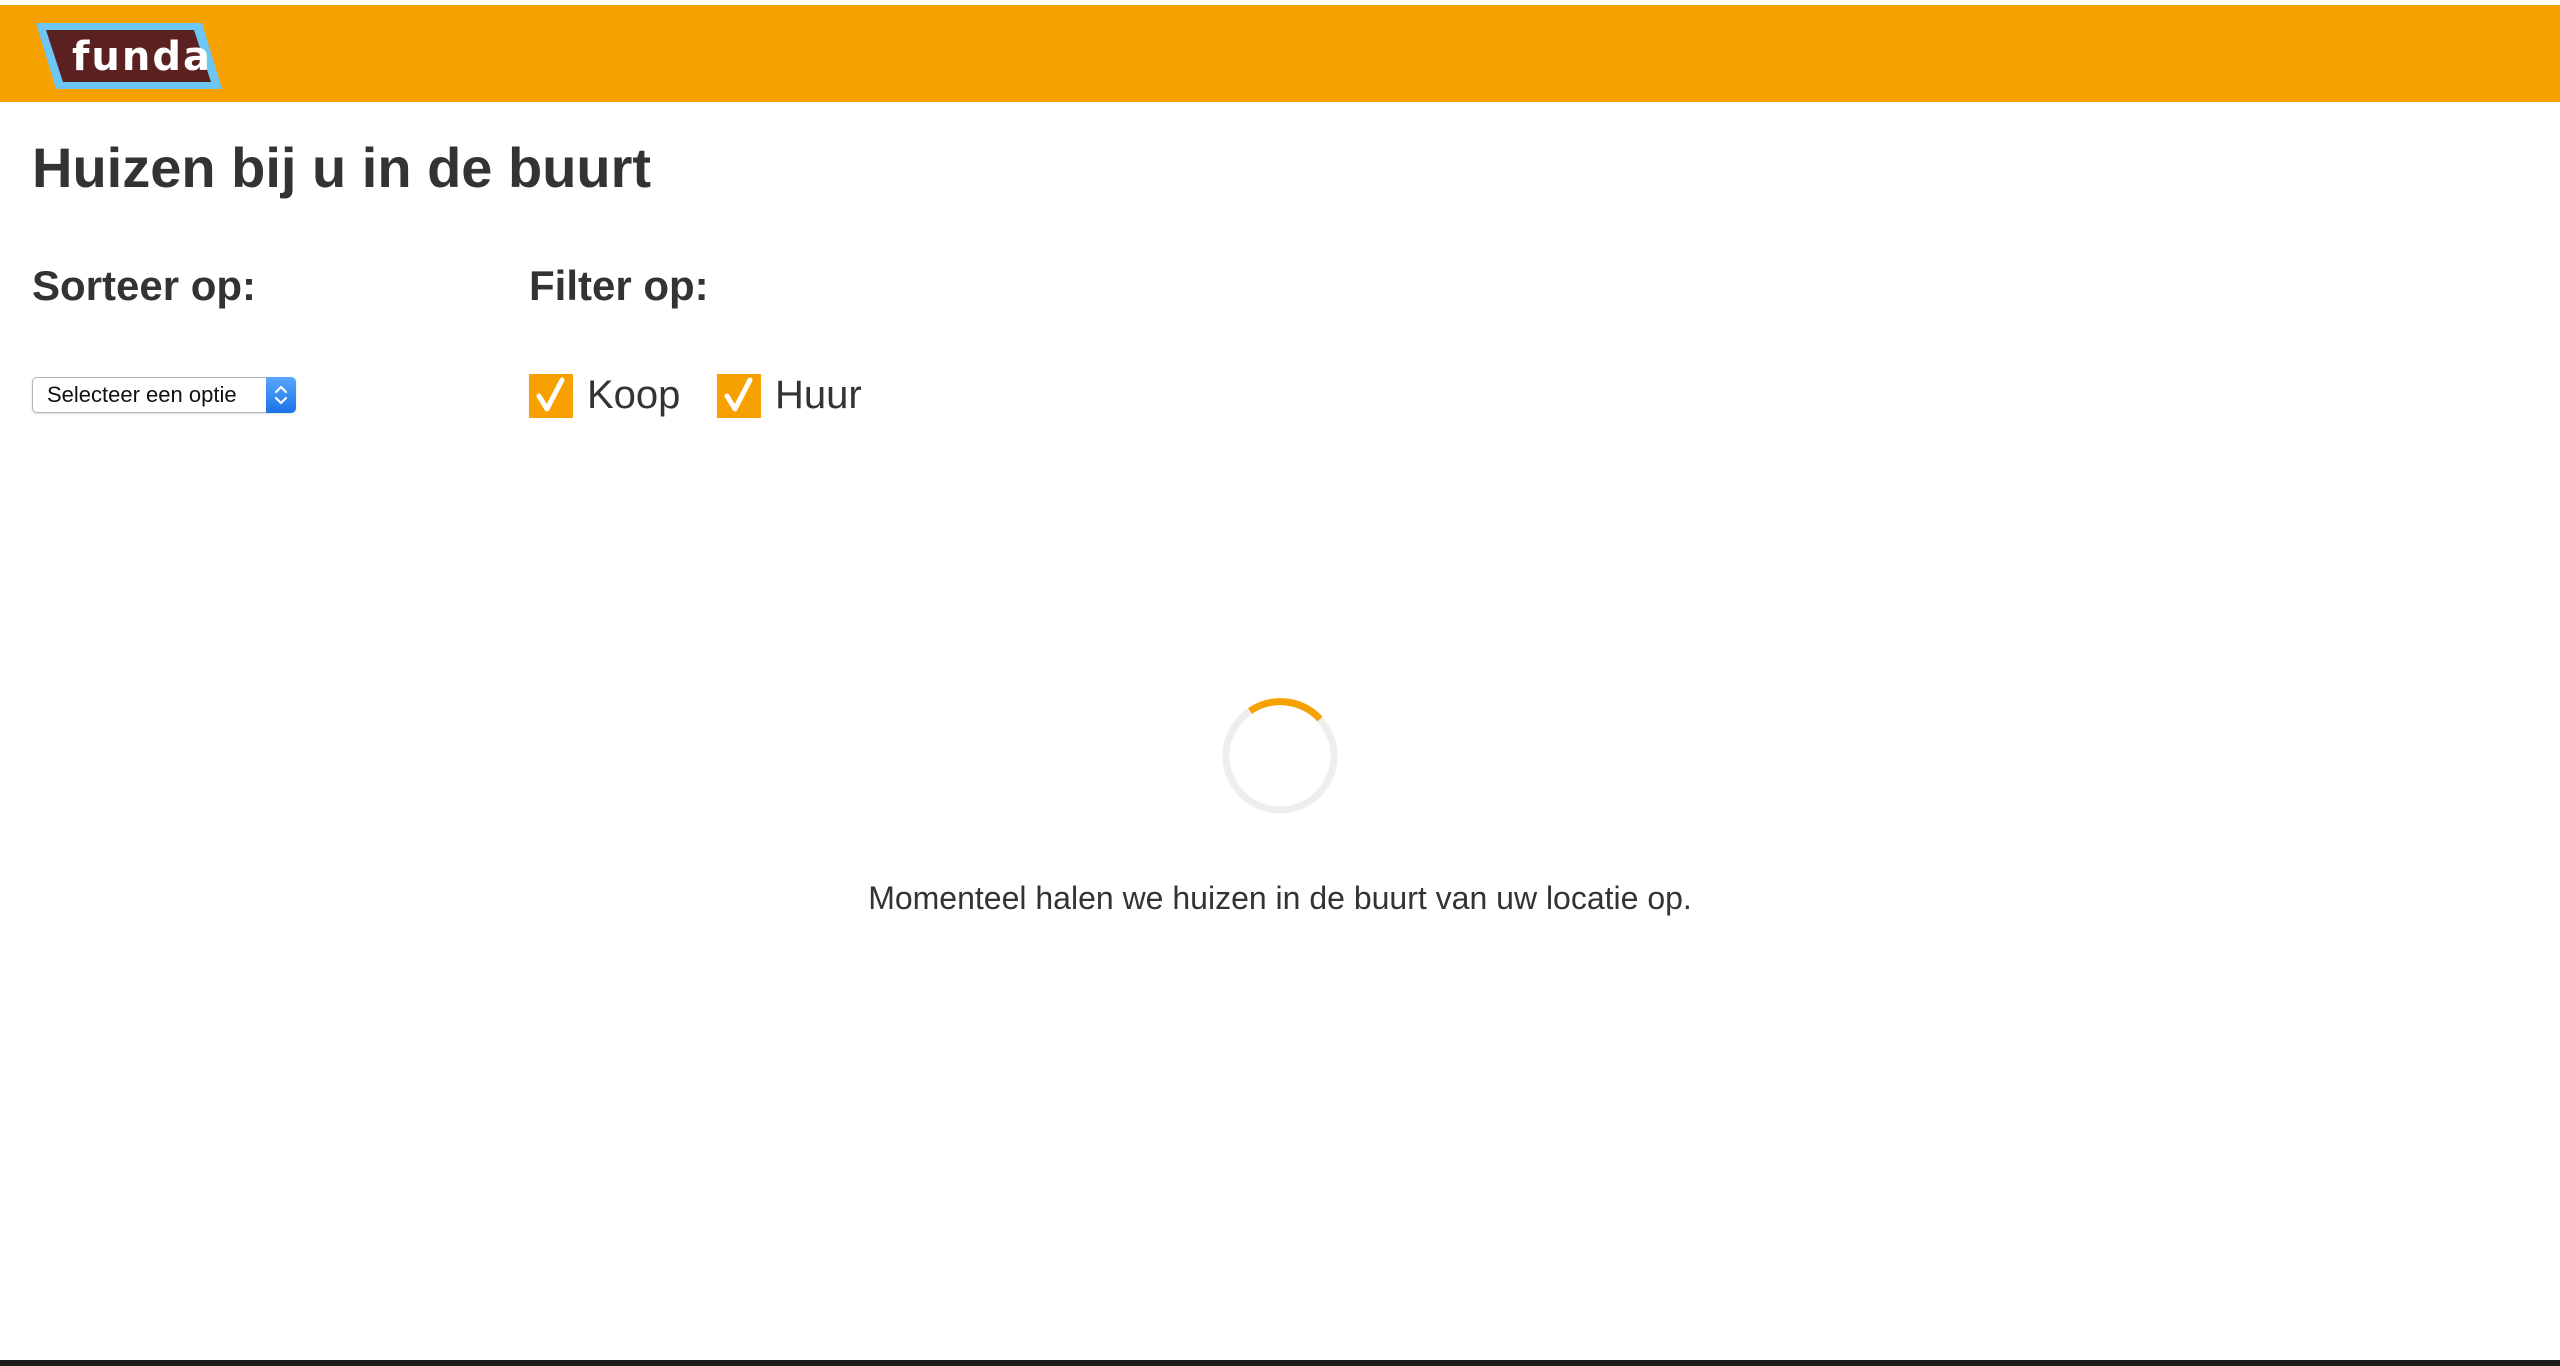 Image resolution: width=2560 pixels, height=1366 pixels. What do you see at coordinates (818, 395) in the screenshot?
I see `huur-label: Huur` at bounding box center [818, 395].